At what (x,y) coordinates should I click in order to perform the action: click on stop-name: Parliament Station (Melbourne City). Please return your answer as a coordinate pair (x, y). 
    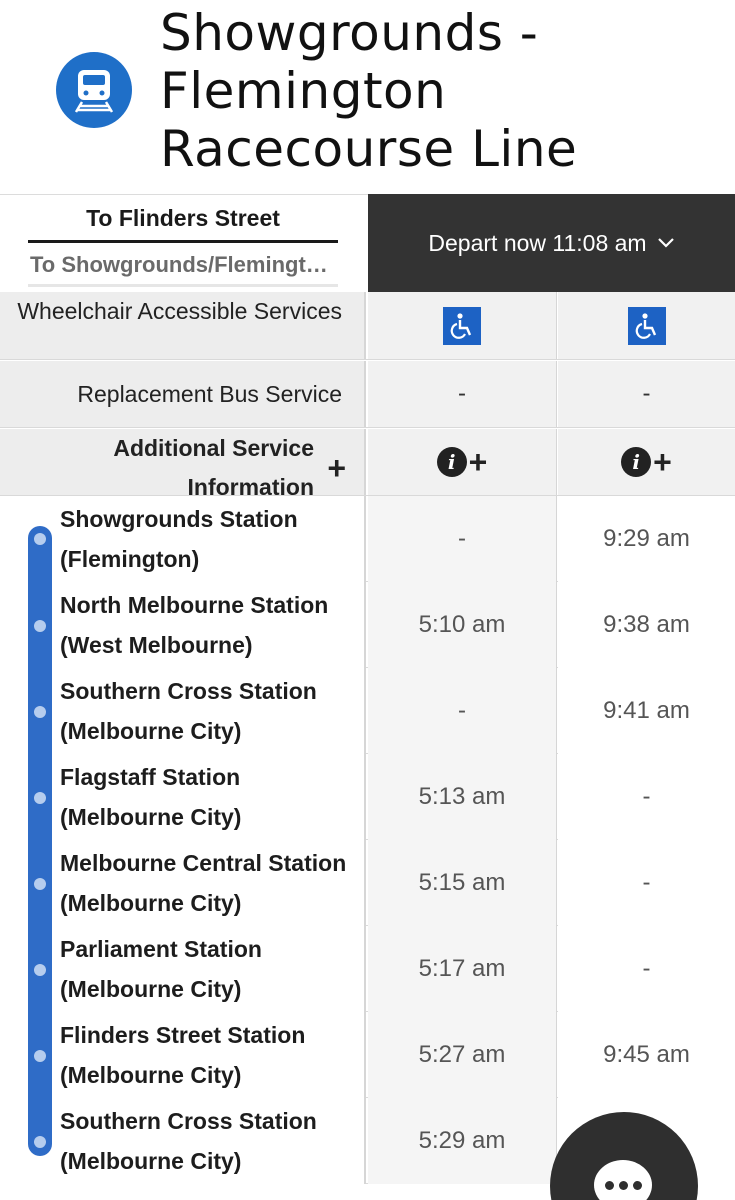
    Looking at the image, I should click on (183, 969).